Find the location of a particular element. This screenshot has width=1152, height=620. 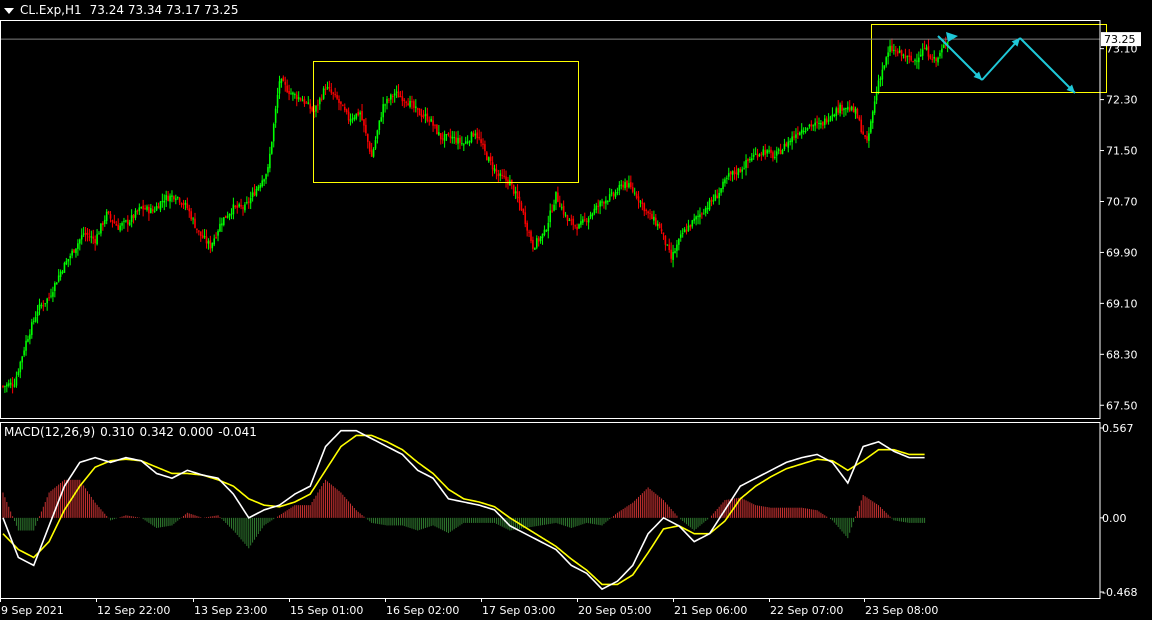

dropdown-triangle-icon is located at coordinates (9, 10).